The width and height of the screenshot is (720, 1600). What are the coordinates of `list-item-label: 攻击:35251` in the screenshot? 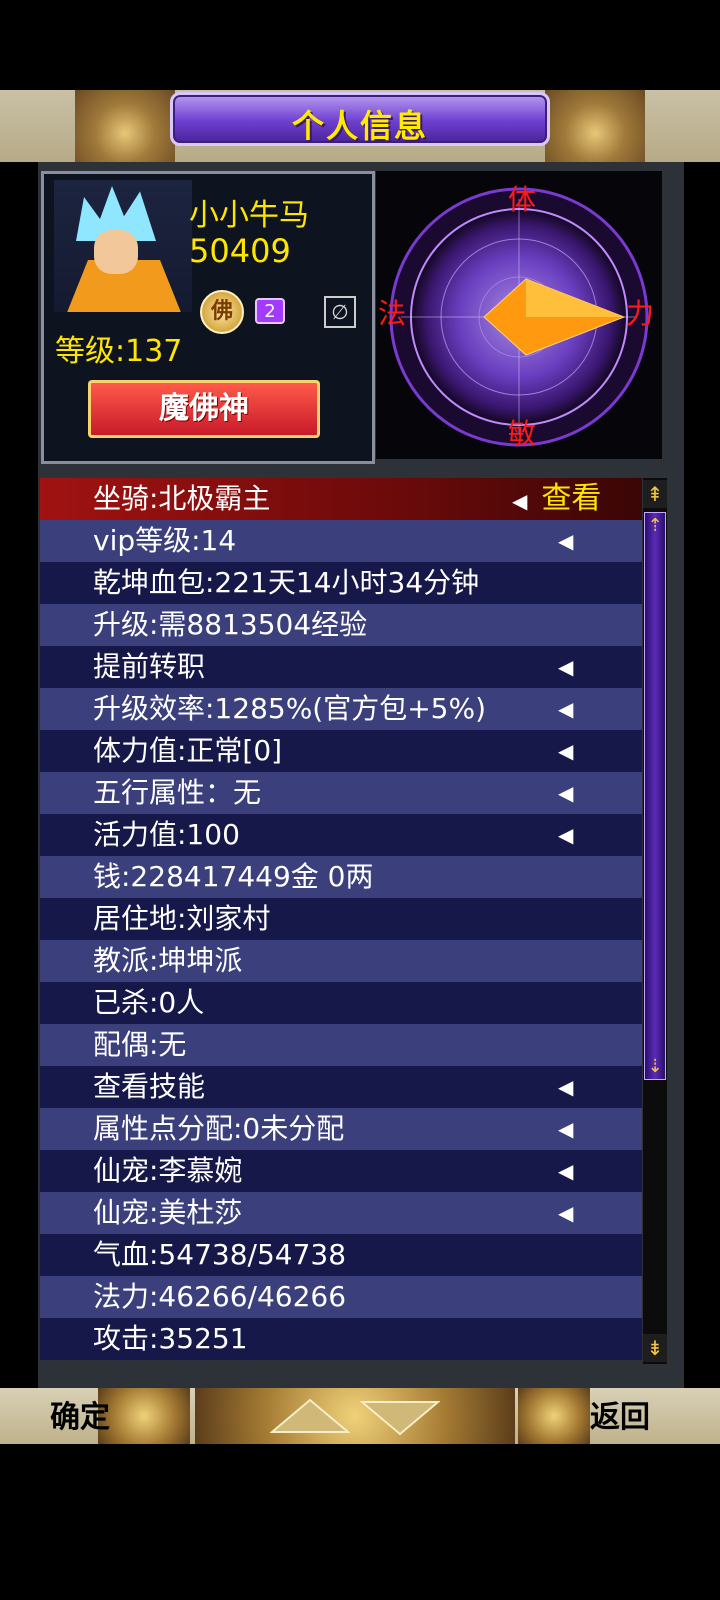 It's located at (170, 1338).